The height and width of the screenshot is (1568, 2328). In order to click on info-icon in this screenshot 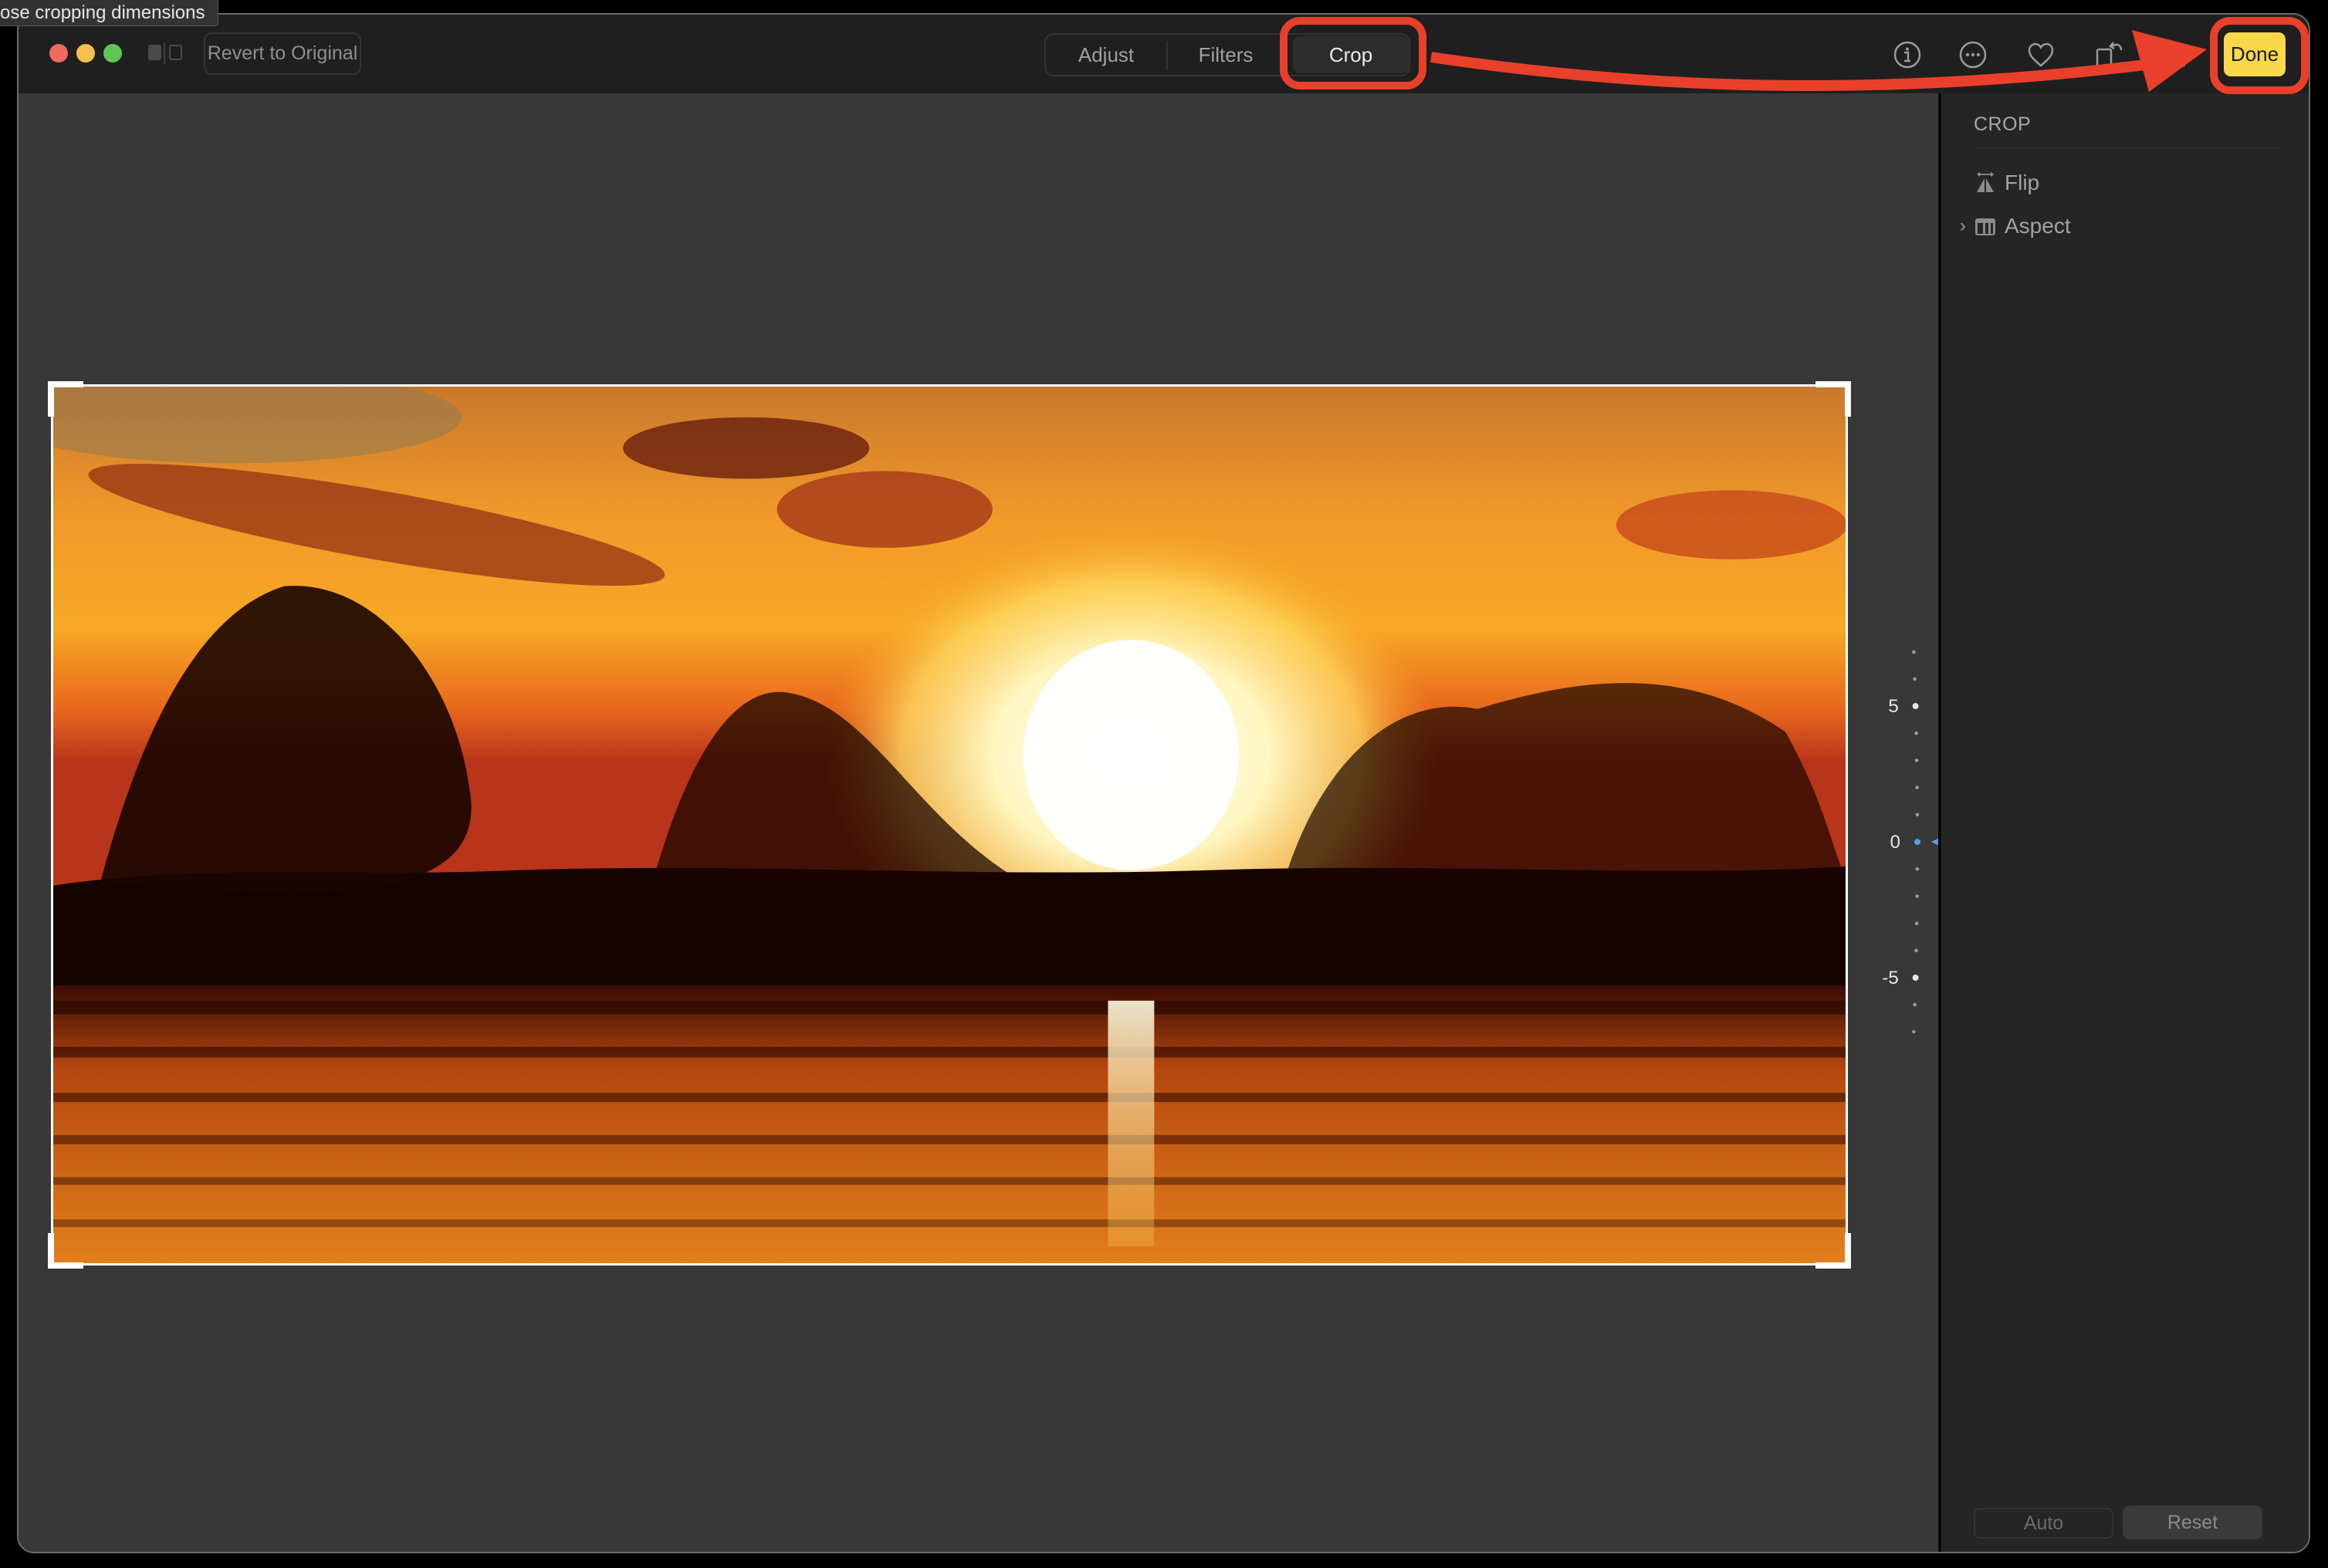, I will do `click(1907, 54)`.